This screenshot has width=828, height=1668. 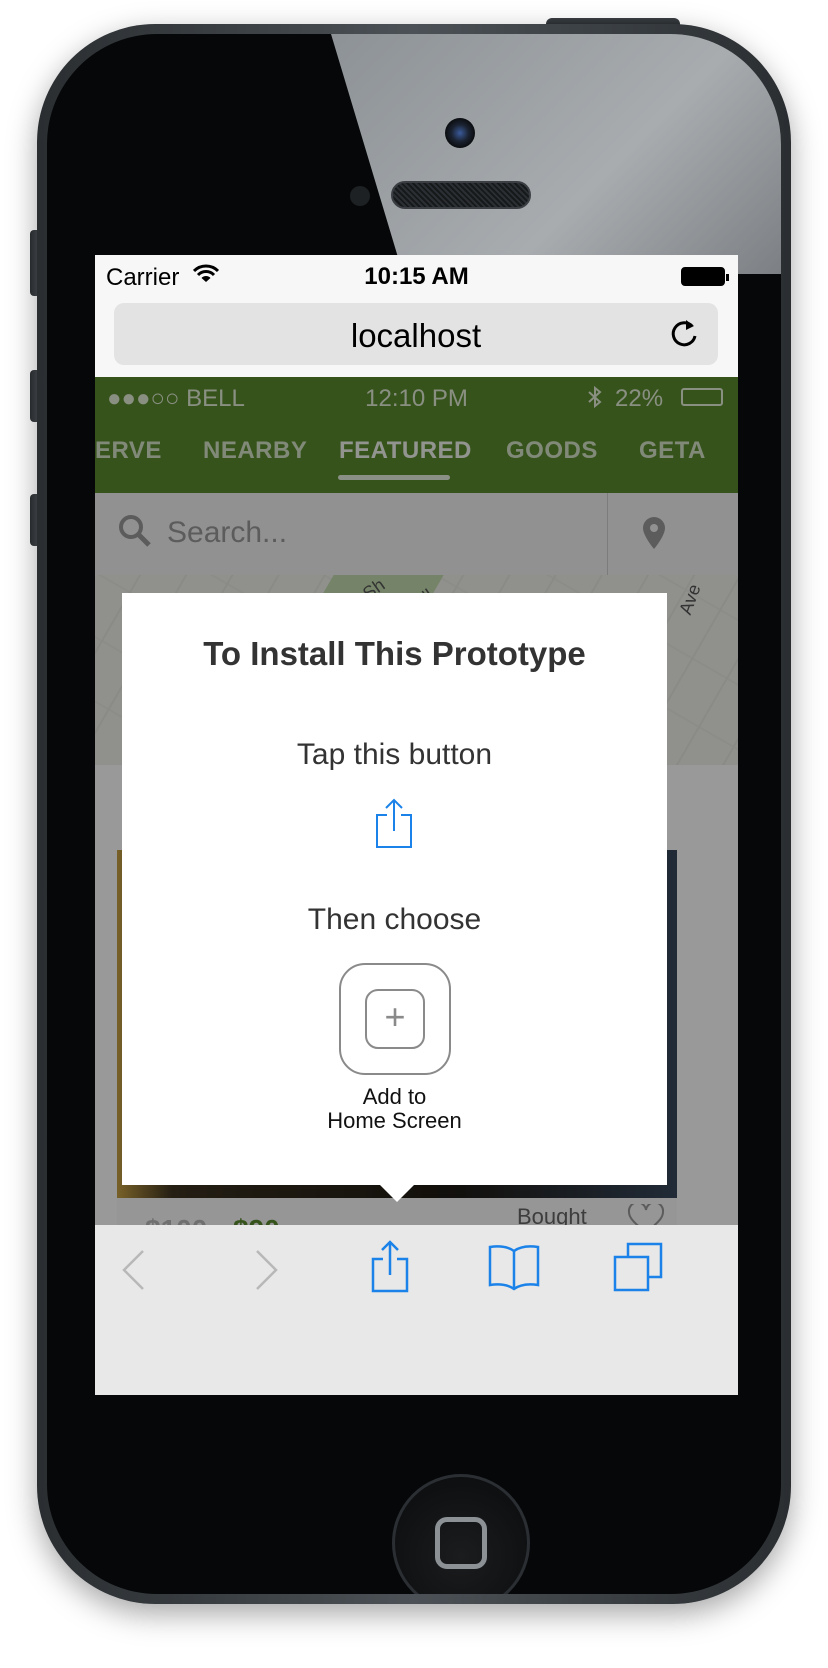 I want to click on step-two-text: Then choose, so click(x=394, y=919).